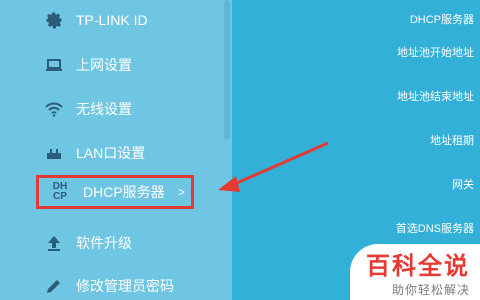 The height and width of the screenshot is (300, 480). Describe the element at coordinates (134, 65) in the screenshot. I see `sidebar-item-internet: 上网设置` at that location.